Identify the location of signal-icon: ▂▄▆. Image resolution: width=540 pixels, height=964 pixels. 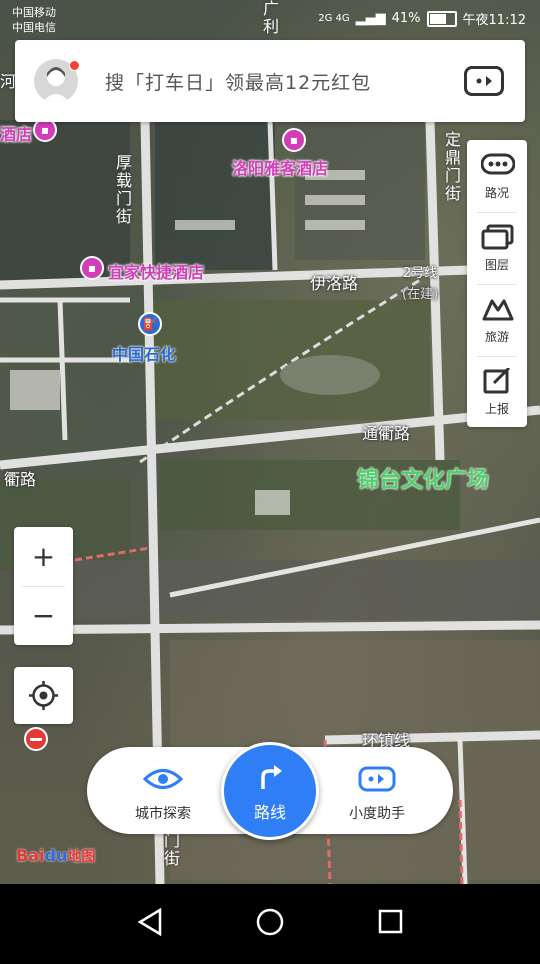
(370, 18).